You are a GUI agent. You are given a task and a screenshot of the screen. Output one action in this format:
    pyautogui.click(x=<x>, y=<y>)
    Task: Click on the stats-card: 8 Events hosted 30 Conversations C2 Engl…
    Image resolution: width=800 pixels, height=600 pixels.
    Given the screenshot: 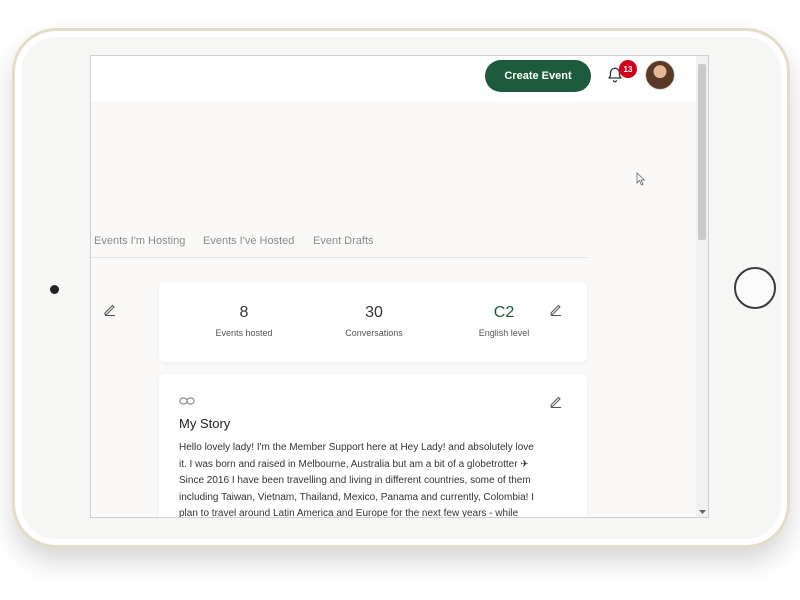 What is the action you would take?
    pyautogui.click(x=373, y=322)
    